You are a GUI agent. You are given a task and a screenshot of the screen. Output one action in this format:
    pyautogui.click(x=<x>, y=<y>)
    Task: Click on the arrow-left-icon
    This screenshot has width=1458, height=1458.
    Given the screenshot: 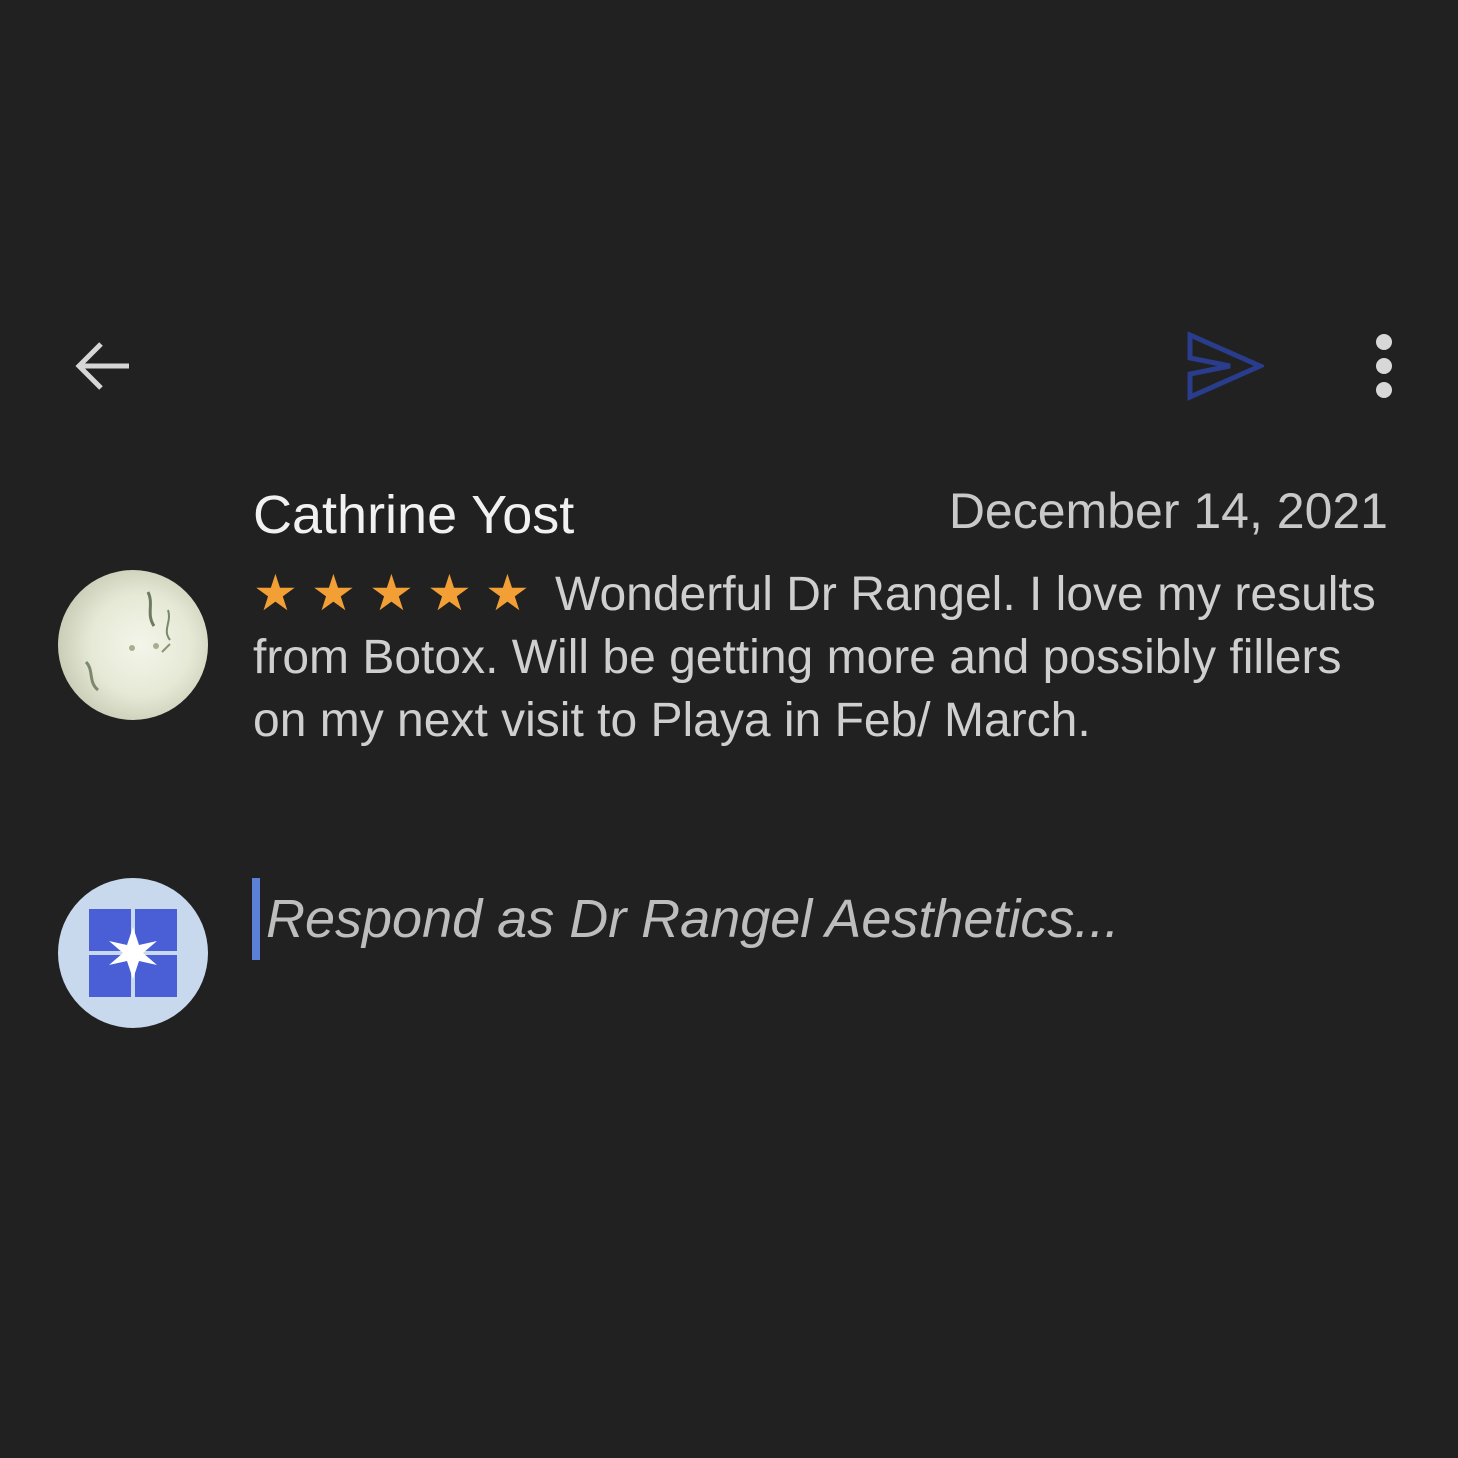 What is the action you would take?
    pyautogui.click(x=102, y=368)
    